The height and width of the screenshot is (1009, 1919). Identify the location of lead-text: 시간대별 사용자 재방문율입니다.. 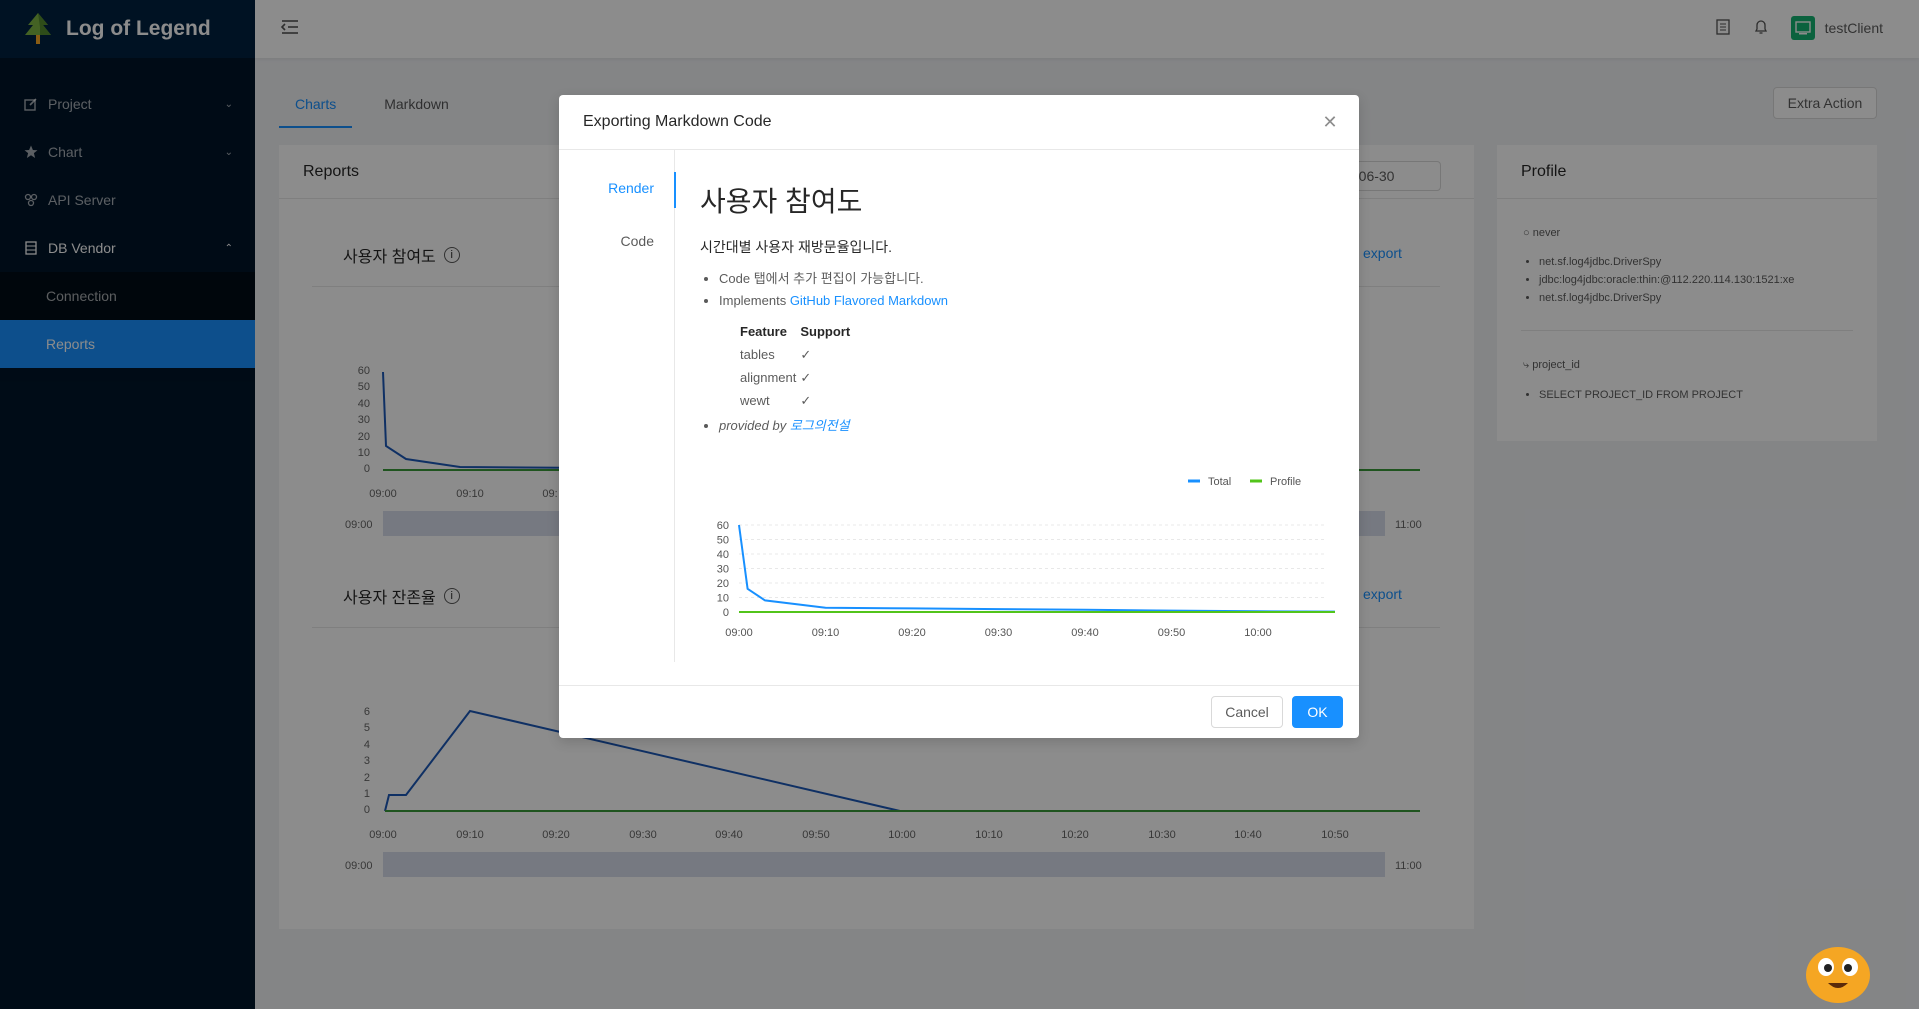
(796, 247).